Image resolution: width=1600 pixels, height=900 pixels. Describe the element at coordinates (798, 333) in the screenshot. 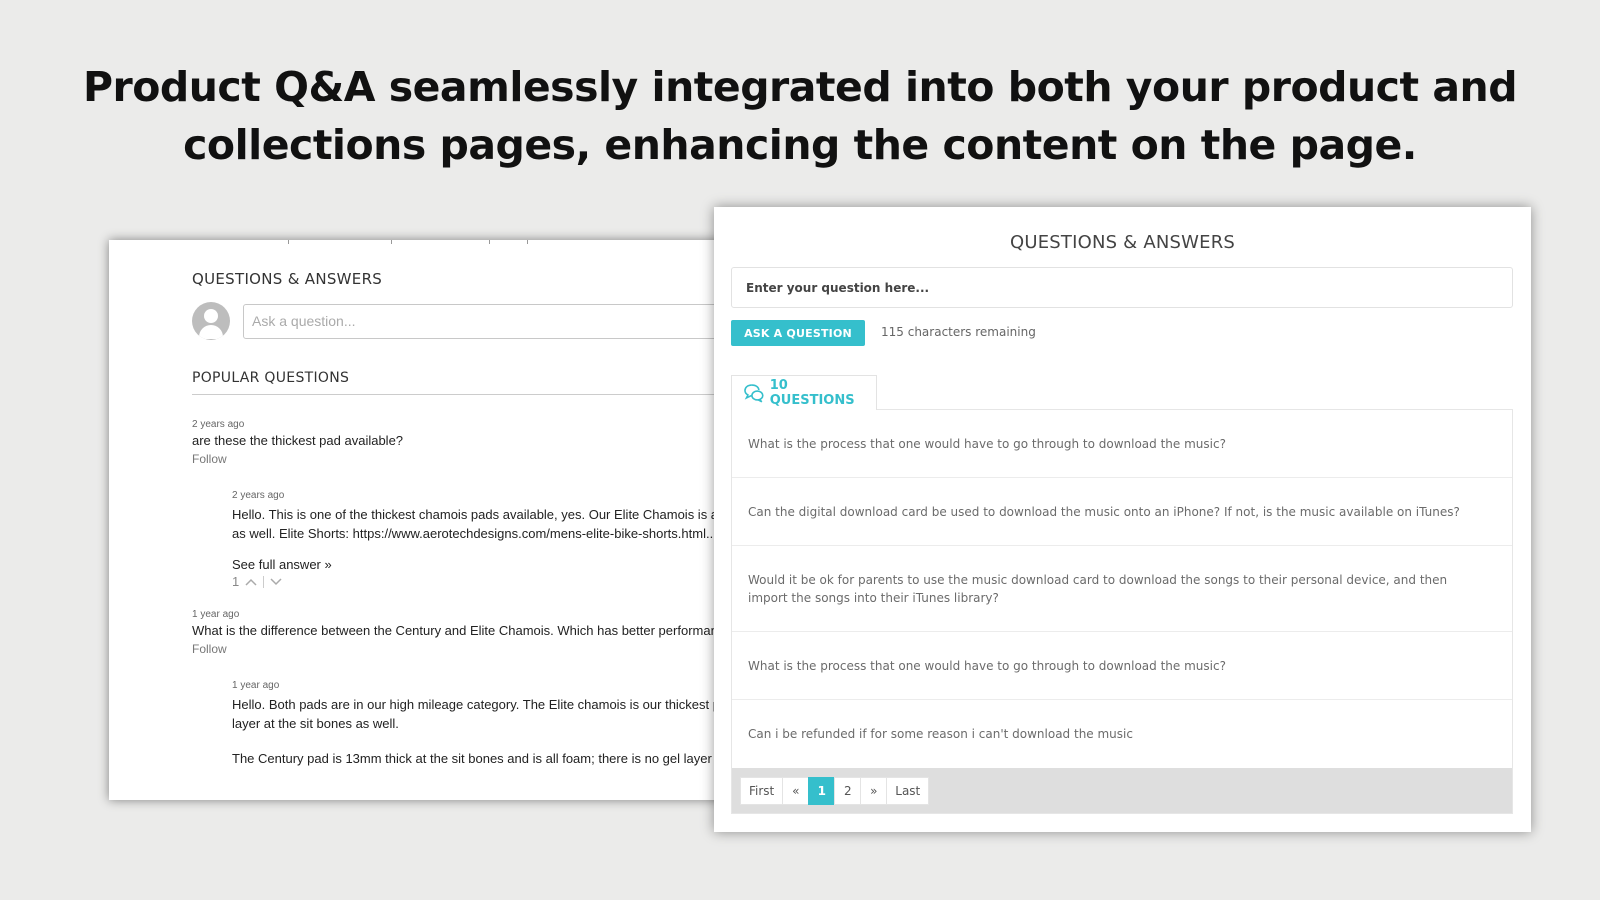

I see `ask-question-button: ASK A QUESTION` at that location.